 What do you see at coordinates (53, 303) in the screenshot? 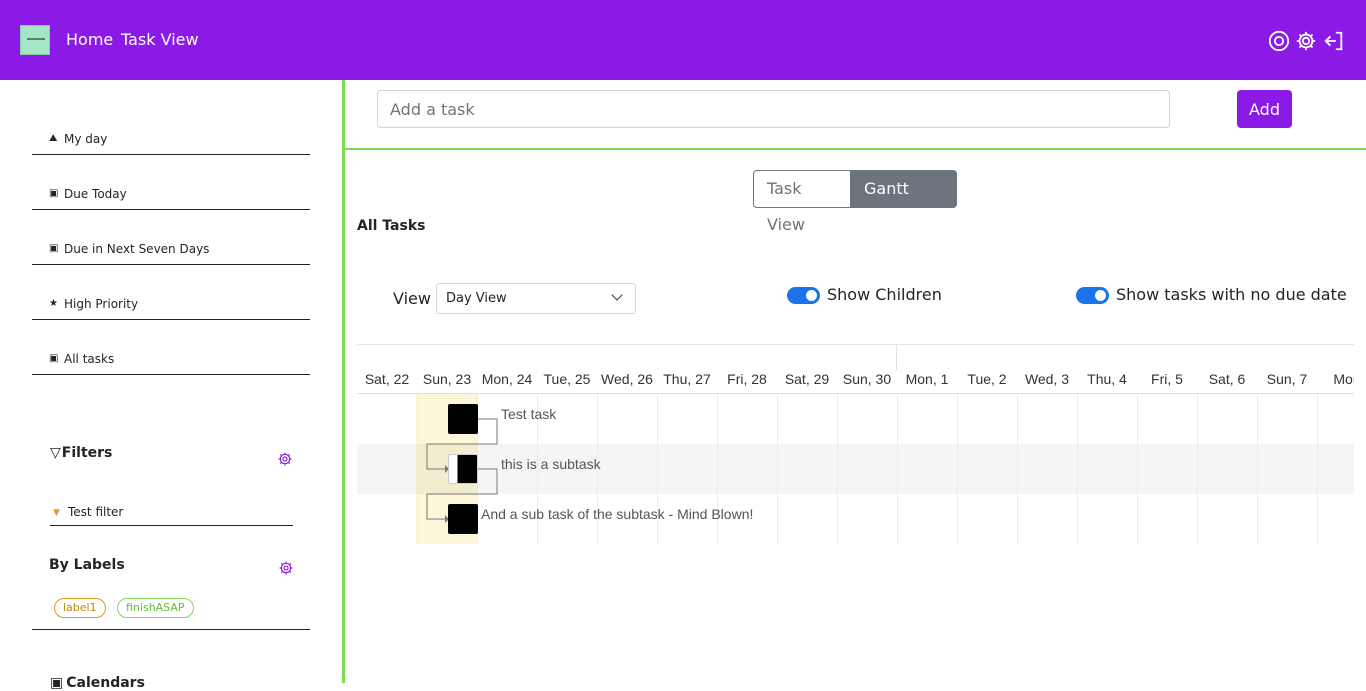
I see `star-icon: ★` at bounding box center [53, 303].